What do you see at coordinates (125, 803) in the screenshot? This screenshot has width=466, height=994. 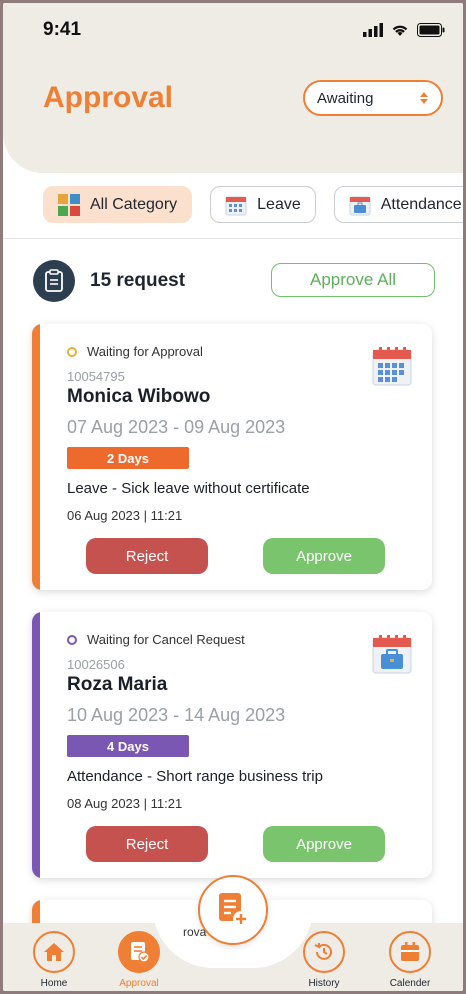 I see `submitted-timestamp: 08 Aug 2023 | 11:21` at bounding box center [125, 803].